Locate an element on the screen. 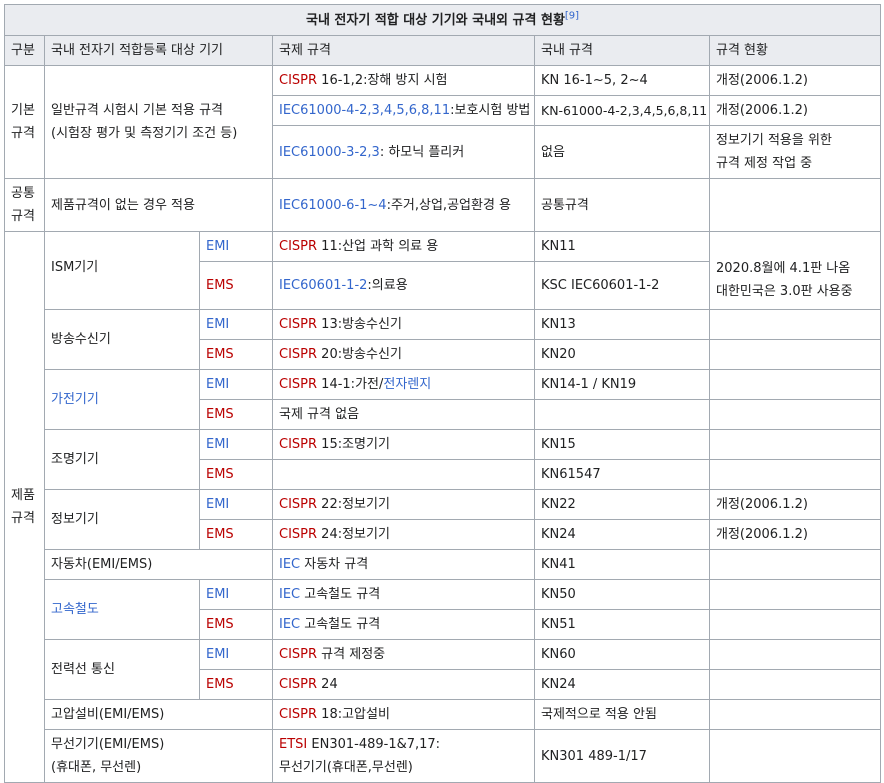 This screenshot has width=884, height=783. intl-cell: CISPR 24 is located at coordinates (403, 684).